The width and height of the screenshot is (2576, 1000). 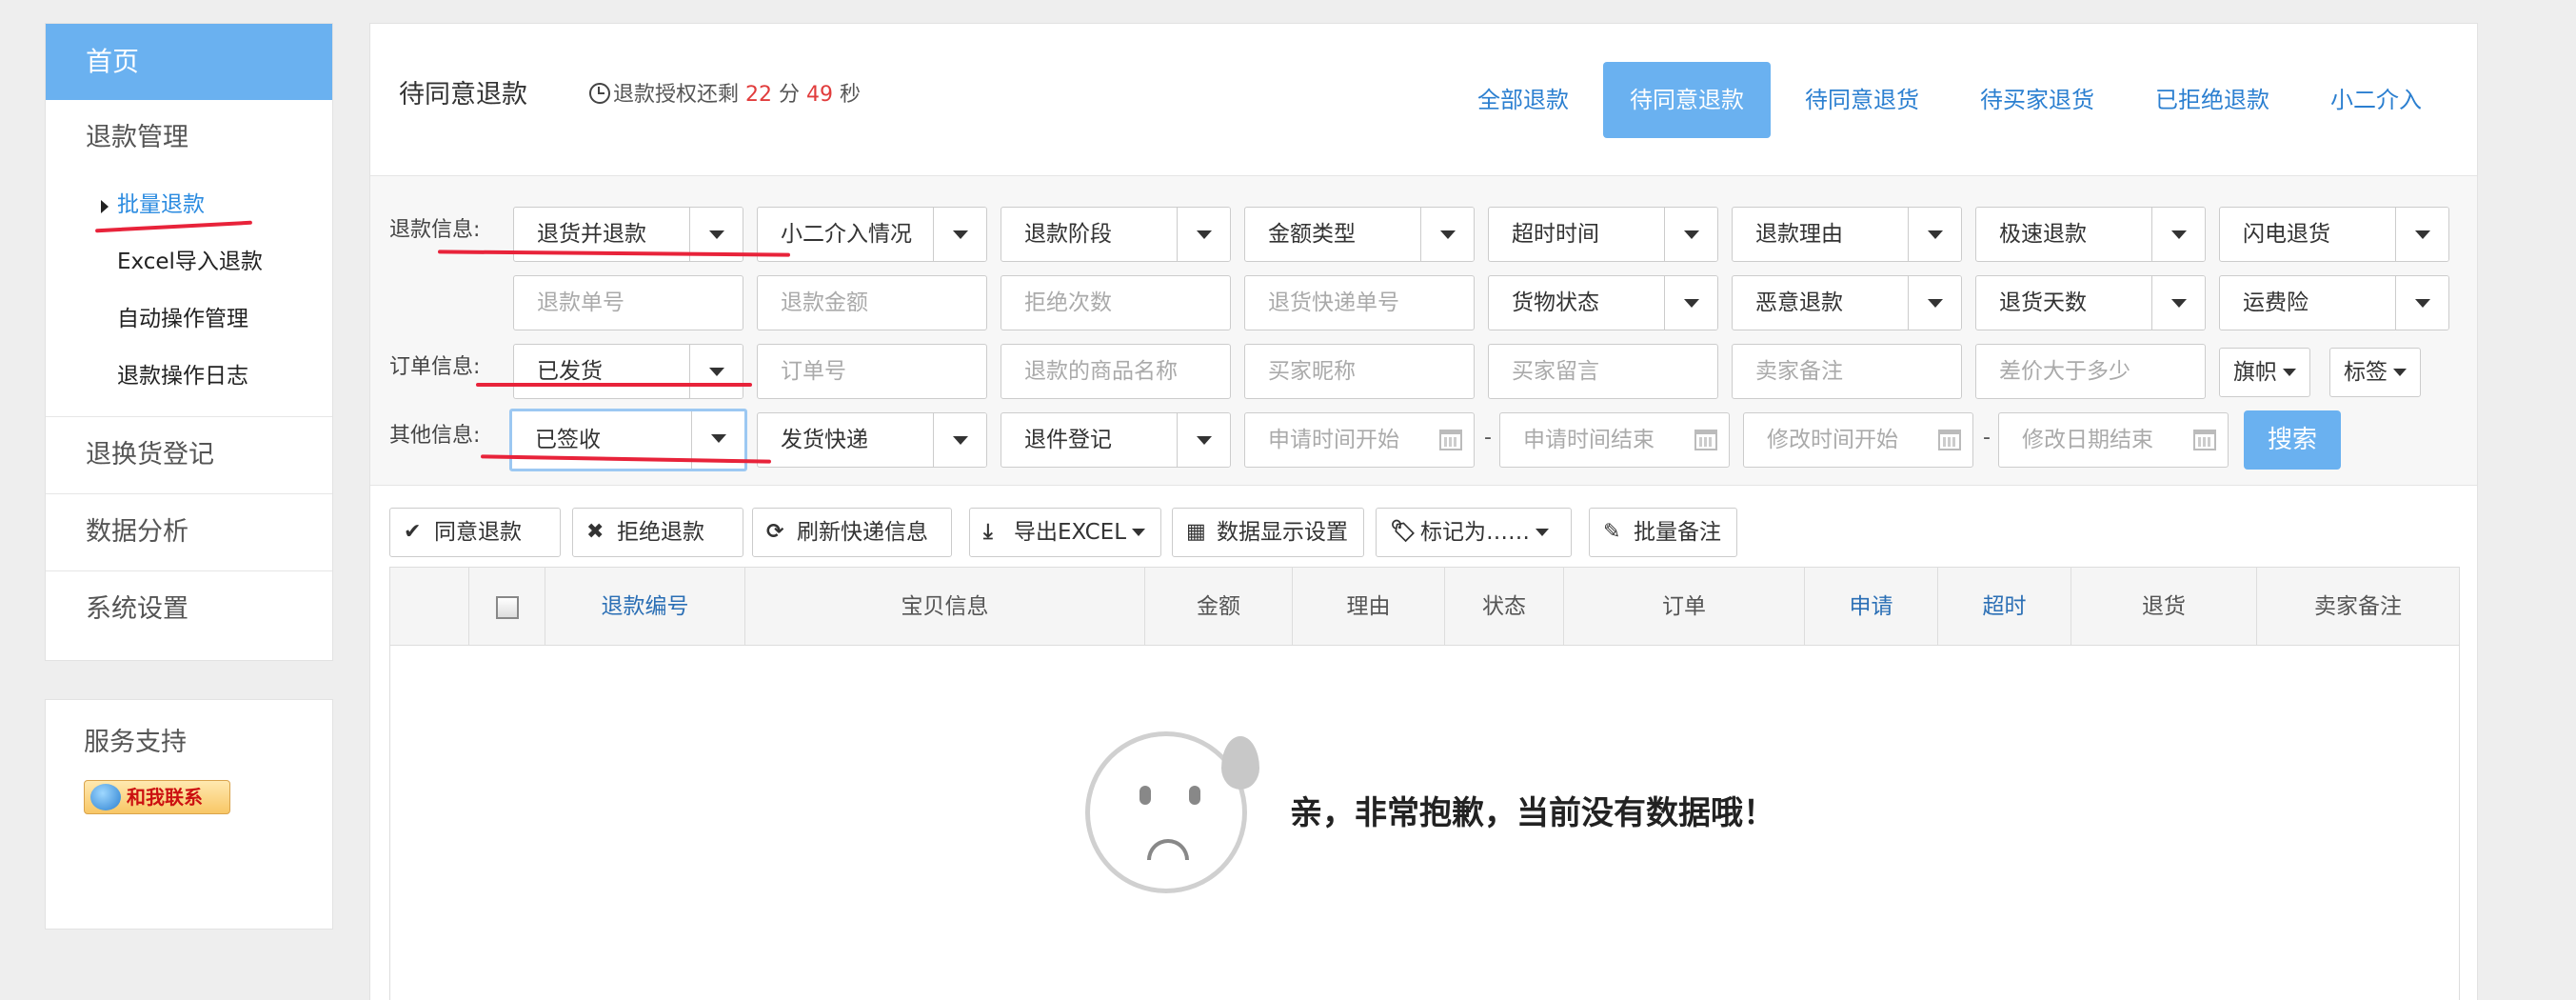 What do you see at coordinates (1614, 440) in the screenshot?
I see `apply-end-date: 申请时间结束` at bounding box center [1614, 440].